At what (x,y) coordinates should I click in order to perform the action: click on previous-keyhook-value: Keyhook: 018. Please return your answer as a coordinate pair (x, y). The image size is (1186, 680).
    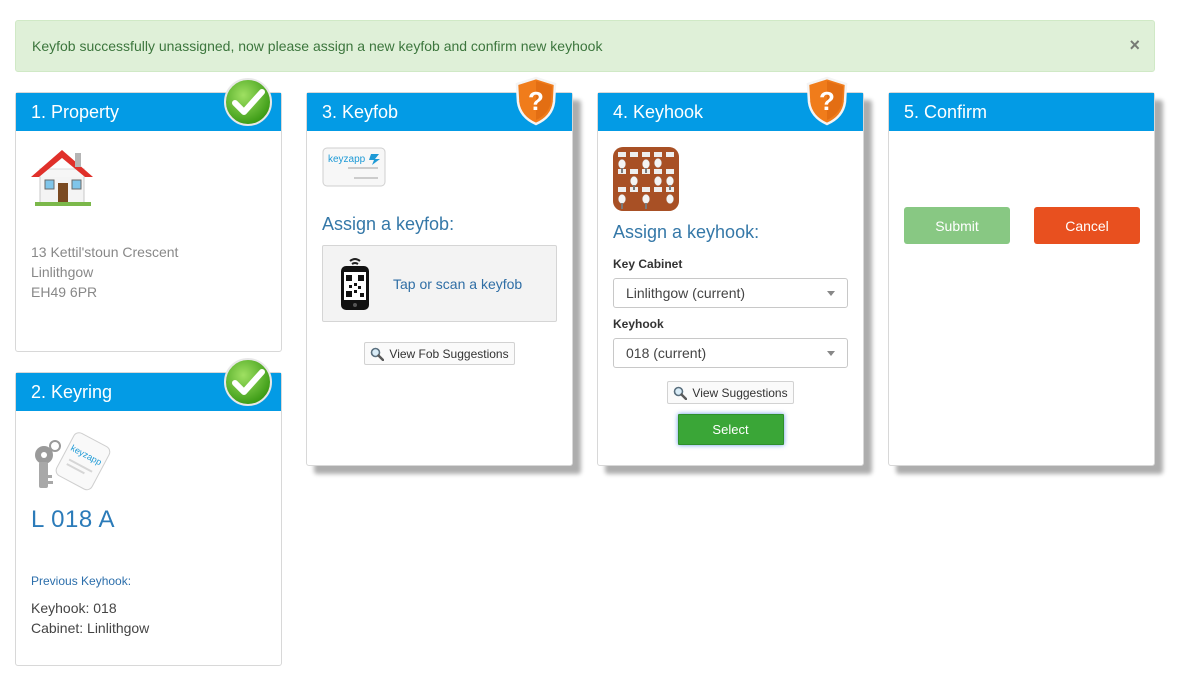
    Looking at the image, I should click on (74, 608).